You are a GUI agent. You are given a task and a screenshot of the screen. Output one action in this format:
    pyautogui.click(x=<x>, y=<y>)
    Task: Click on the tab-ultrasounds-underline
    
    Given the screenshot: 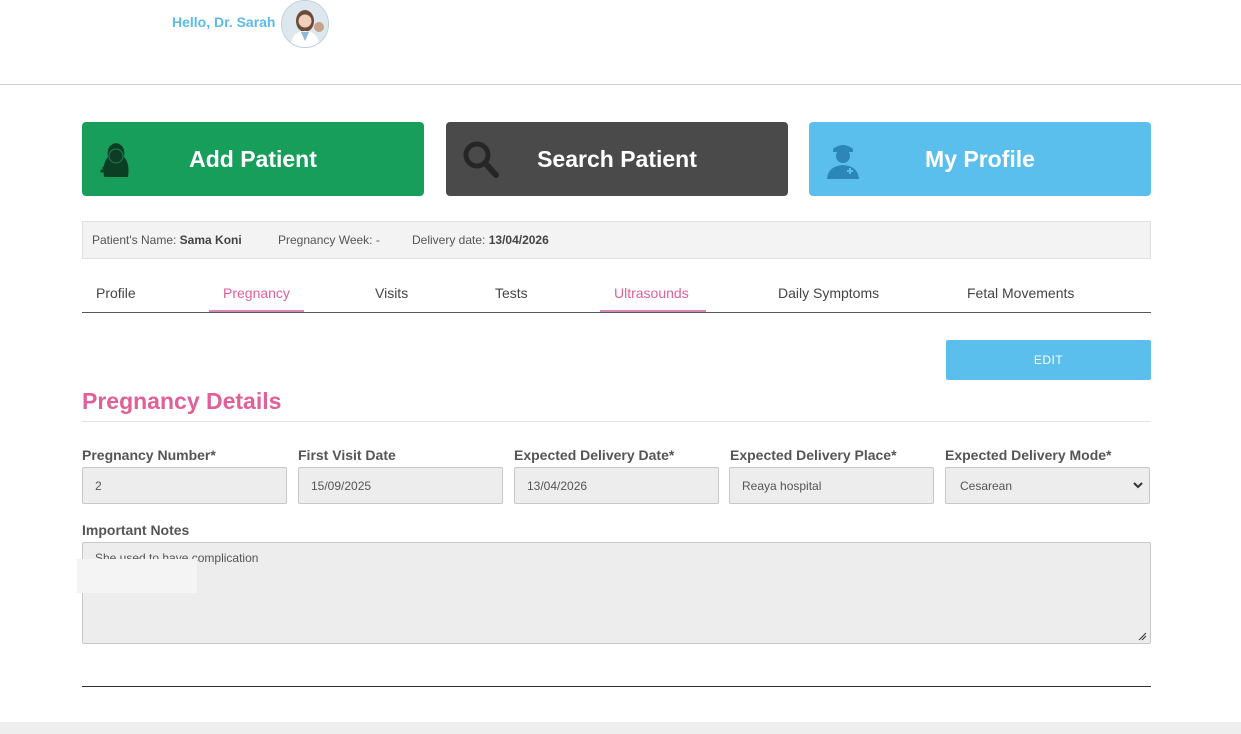 What is the action you would take?
    pyautogui.click(x=653, y=311)
    